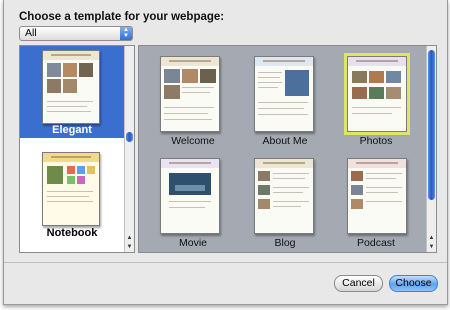 The width and height of the screenshot is (450, 310). What do you see at coordinates (76, 33) in the screenshot?
I see `template-filter-popup: All ▲ ▼` at bounding box center [76, 33].